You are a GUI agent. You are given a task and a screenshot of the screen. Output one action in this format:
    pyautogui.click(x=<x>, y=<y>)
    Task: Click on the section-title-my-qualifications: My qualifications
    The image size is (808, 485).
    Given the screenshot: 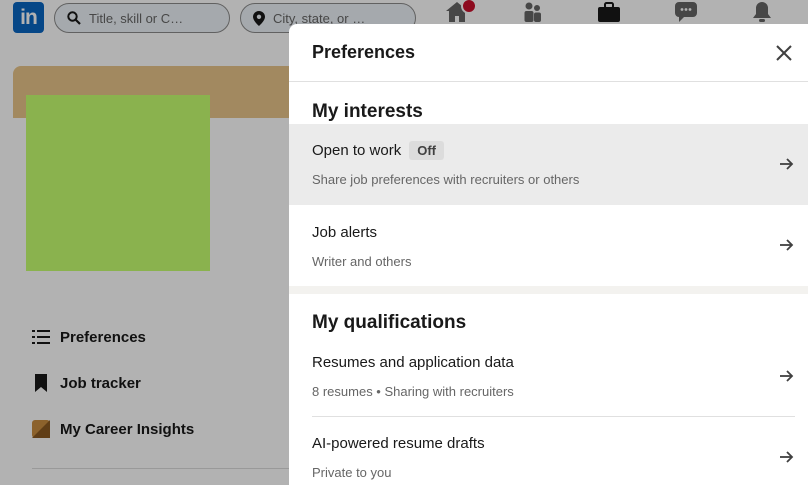 What is the action you would take?
    pyautogui.click(x=389, y=322)
    